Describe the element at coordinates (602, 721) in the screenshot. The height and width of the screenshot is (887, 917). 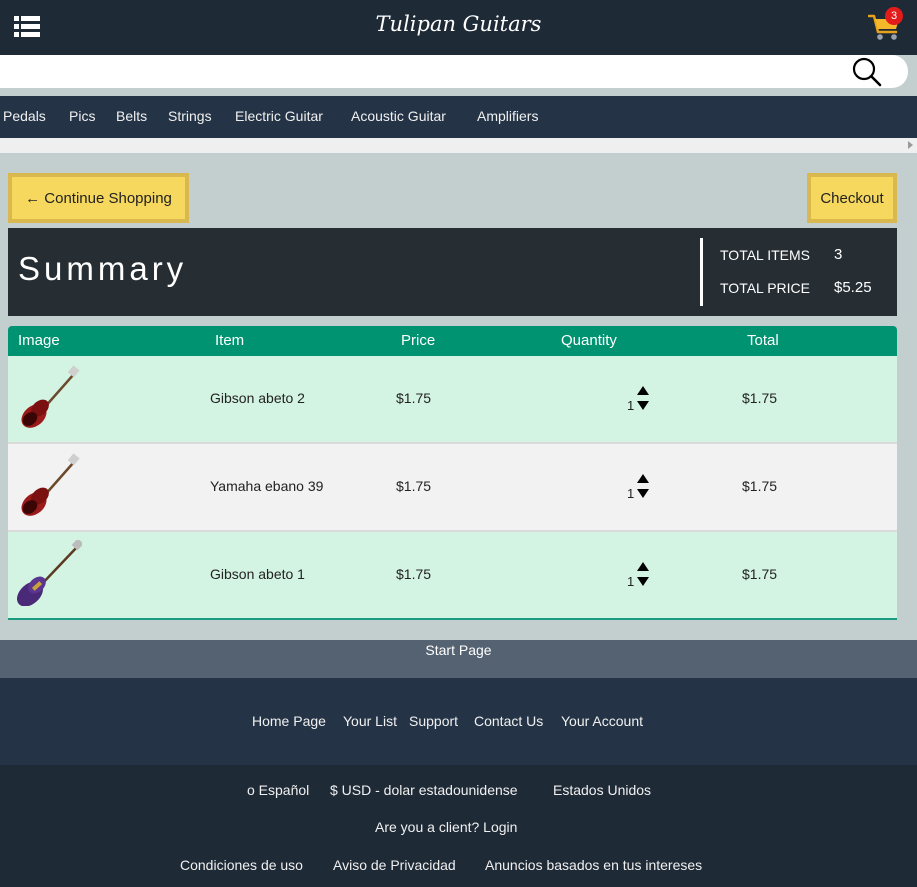
I see `footer-link-your-account: Your Account` at that location.